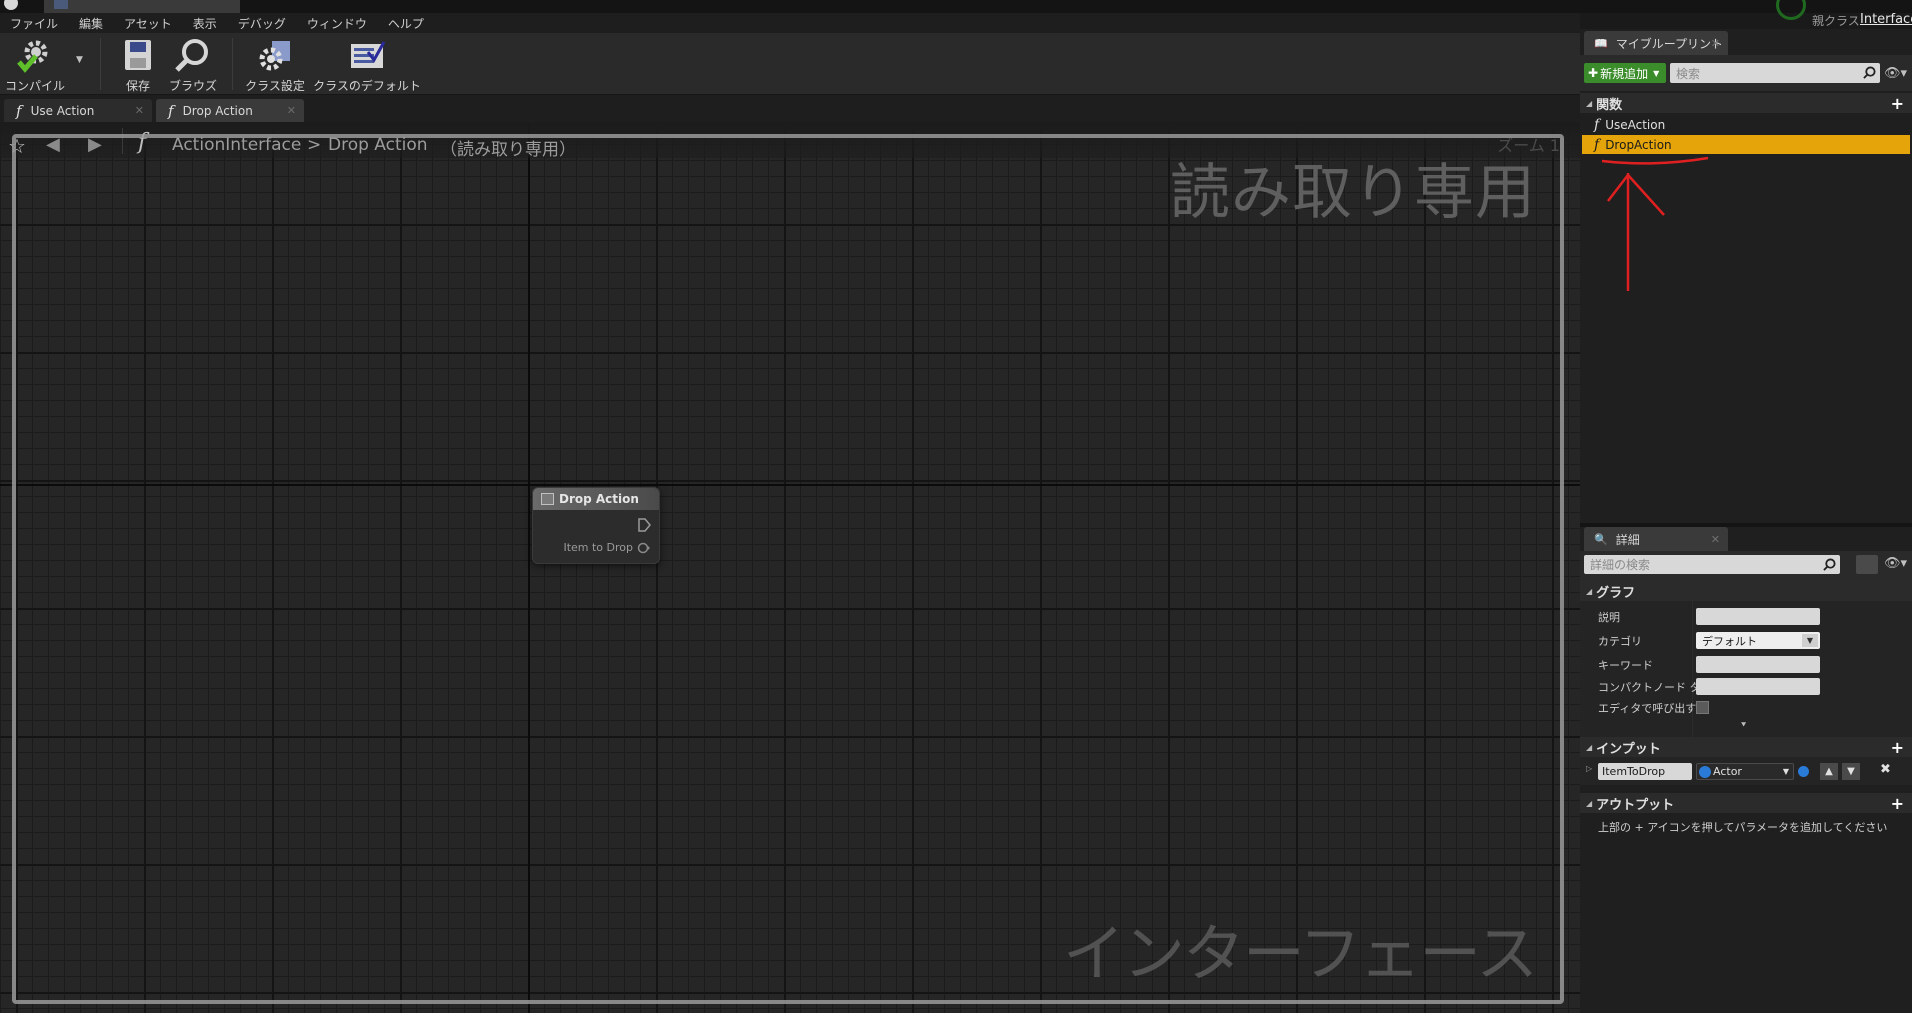  What do you see at coordinates (275, 64) in the screenshot?
I see `class-settings-button: クラス設定` at bounding box center [275, 64].